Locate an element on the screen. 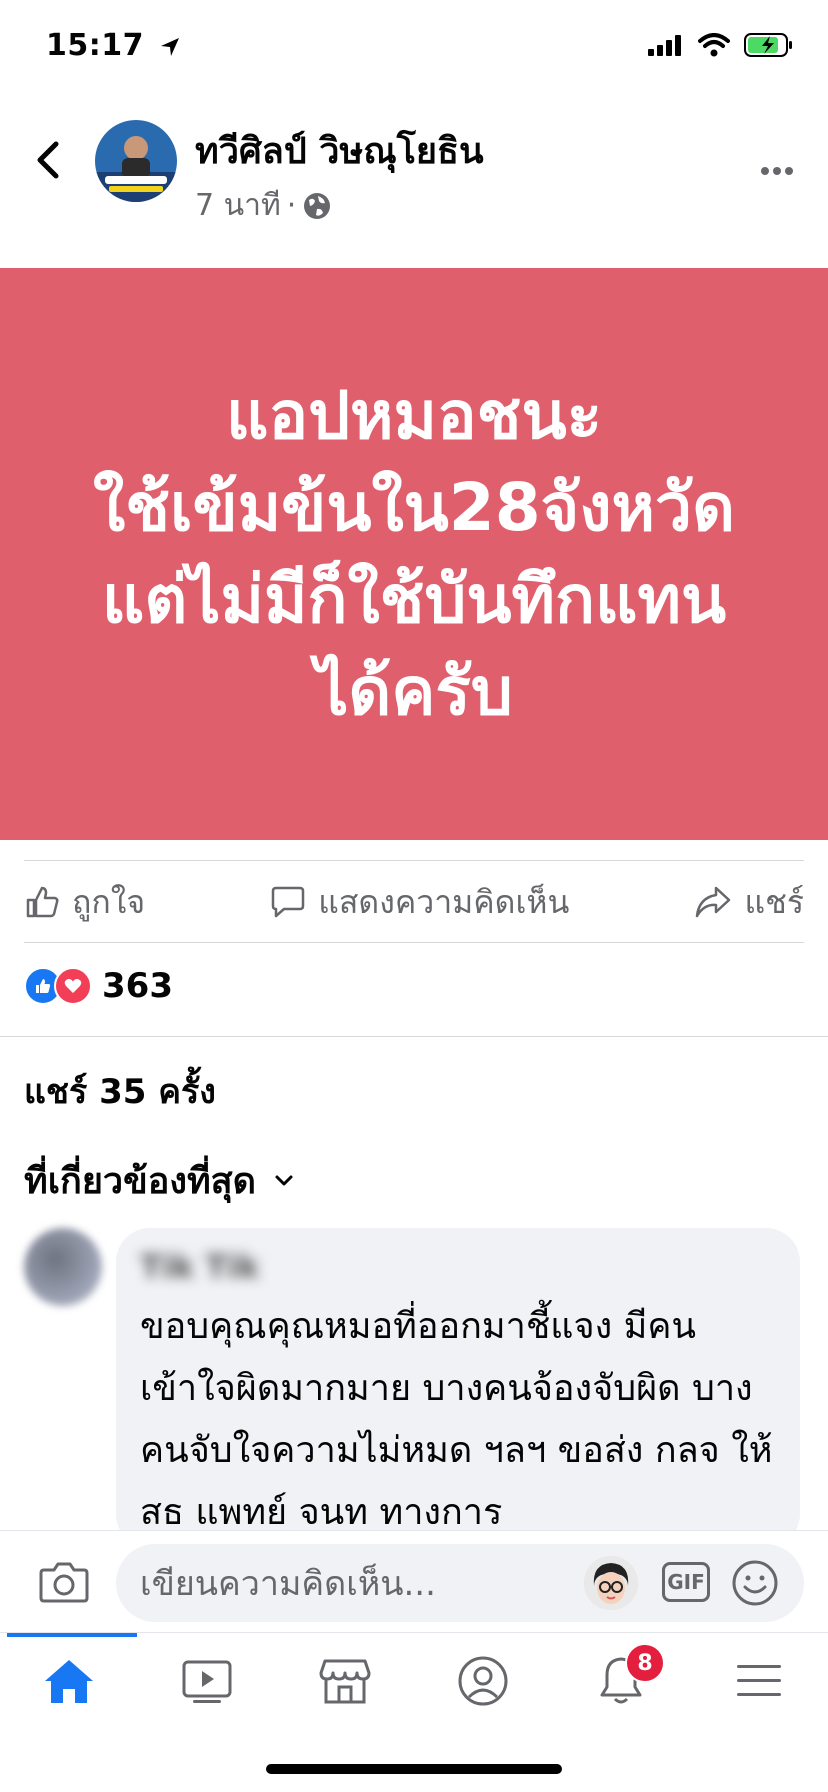 The image size is (828, 1792). more-options-button is located at coordinates (777, 163).